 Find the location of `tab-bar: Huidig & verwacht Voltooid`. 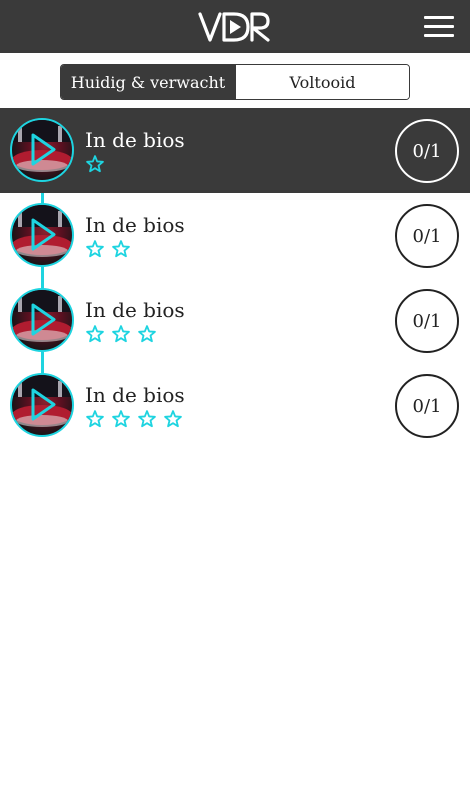

tab-bar: Huidig & verwacht Voltooid is located at coordinates (235, 82).